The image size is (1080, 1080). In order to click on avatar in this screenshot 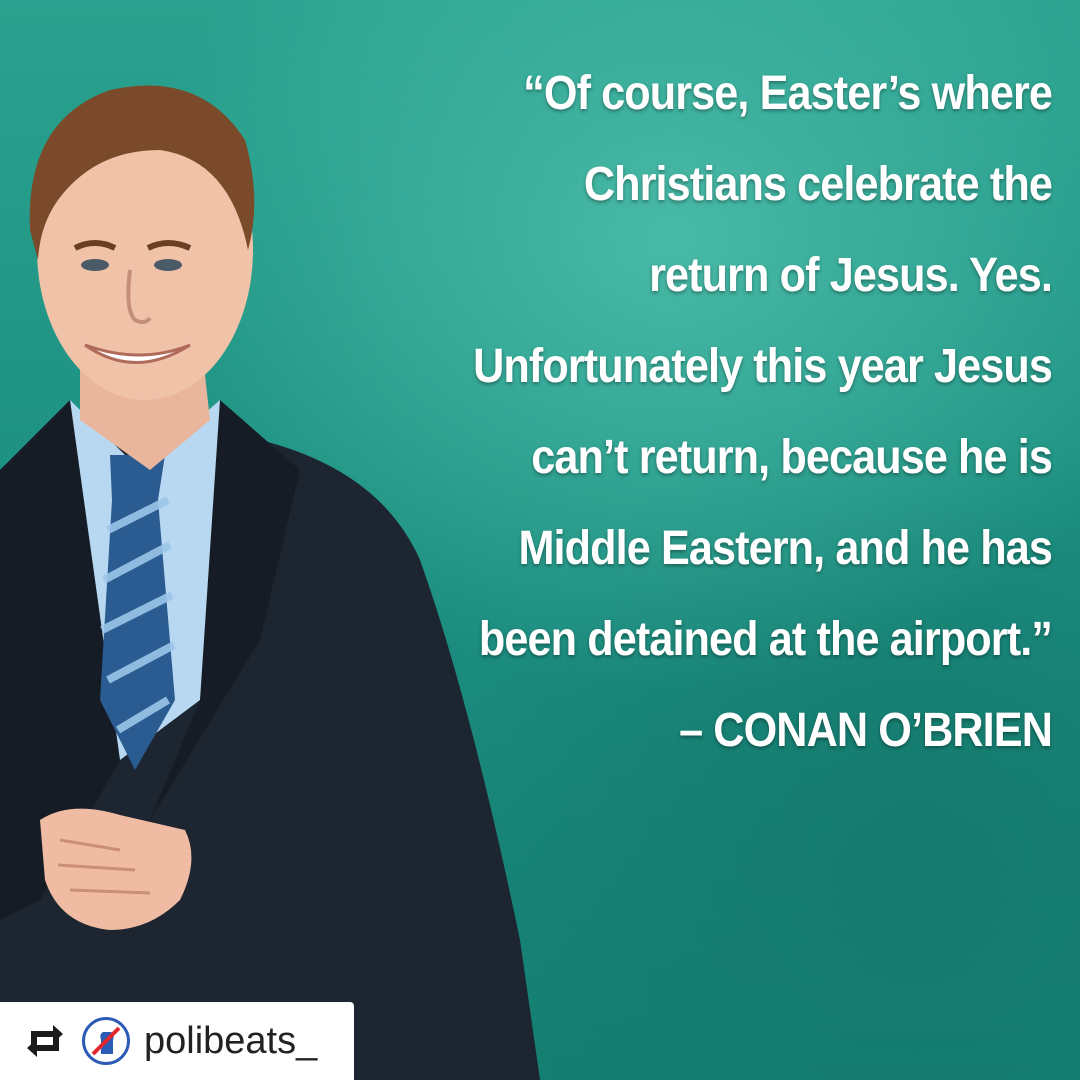, I will do `click(106, 1041)`.